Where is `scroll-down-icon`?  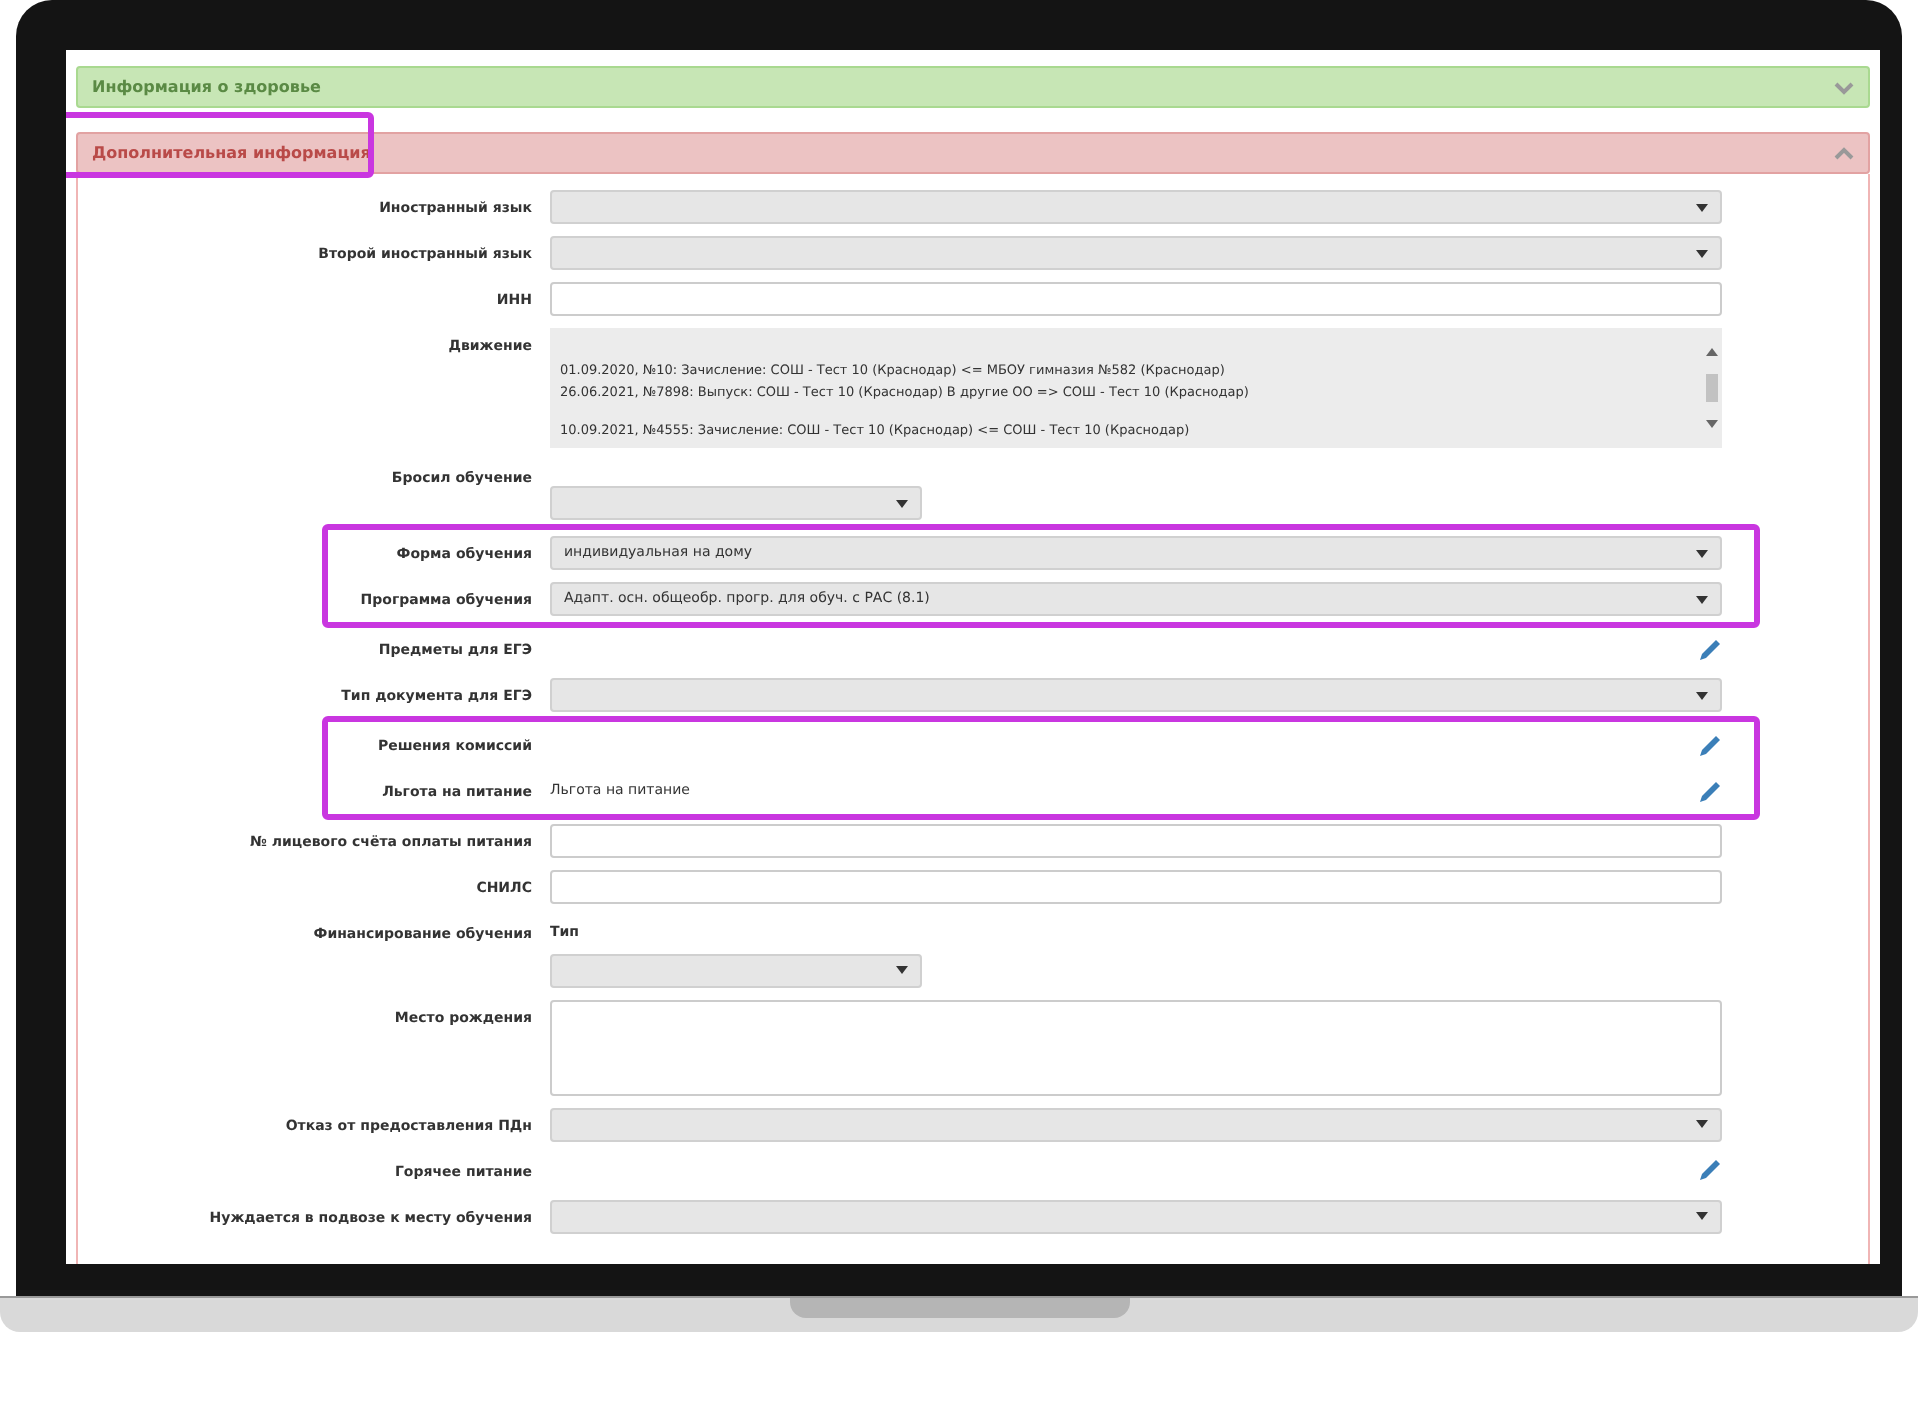
scroll-down-icon is located at coordinates (1712, 424).